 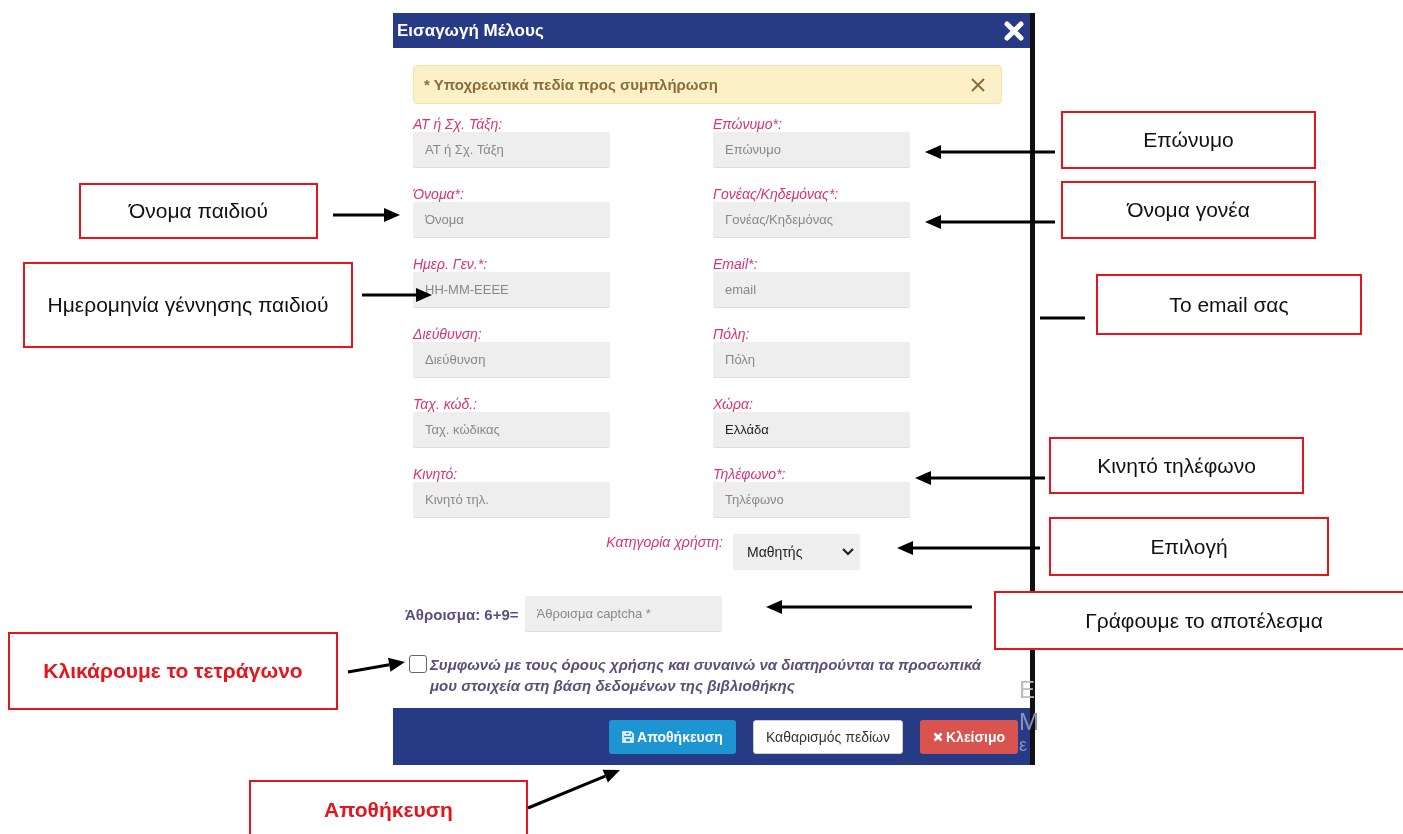 I want to click on input-field: HH-MM-EEEE, so click(x=511, y=290).